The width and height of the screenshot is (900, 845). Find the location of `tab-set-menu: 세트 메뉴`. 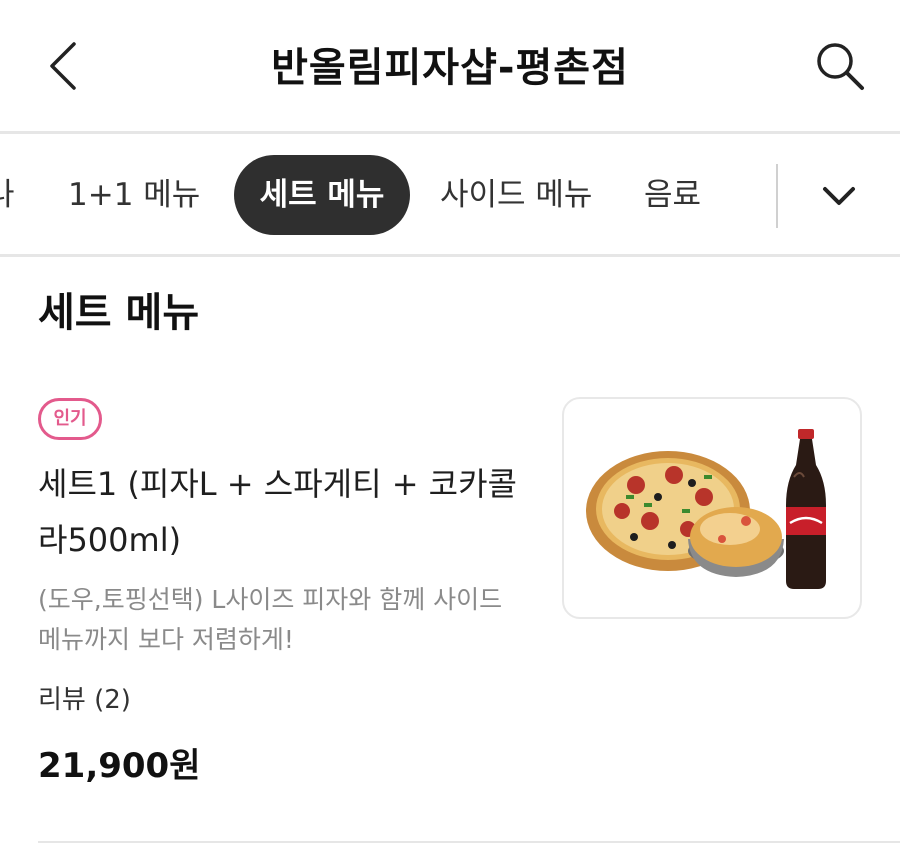

tab-set-menu: 세트 메뉴 is located at coordinates (322, 195).